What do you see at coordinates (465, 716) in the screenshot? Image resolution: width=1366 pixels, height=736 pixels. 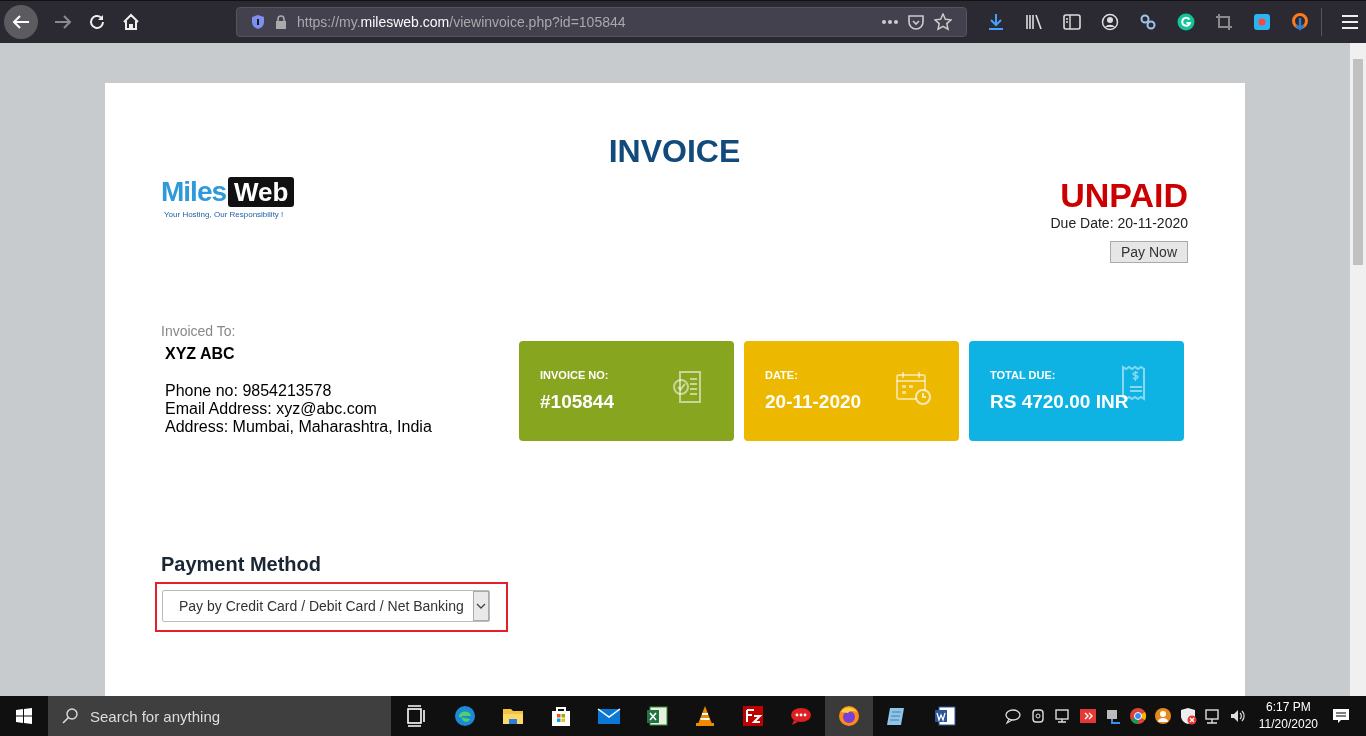 I see `edge-icon` at bounding box center [465, 716].